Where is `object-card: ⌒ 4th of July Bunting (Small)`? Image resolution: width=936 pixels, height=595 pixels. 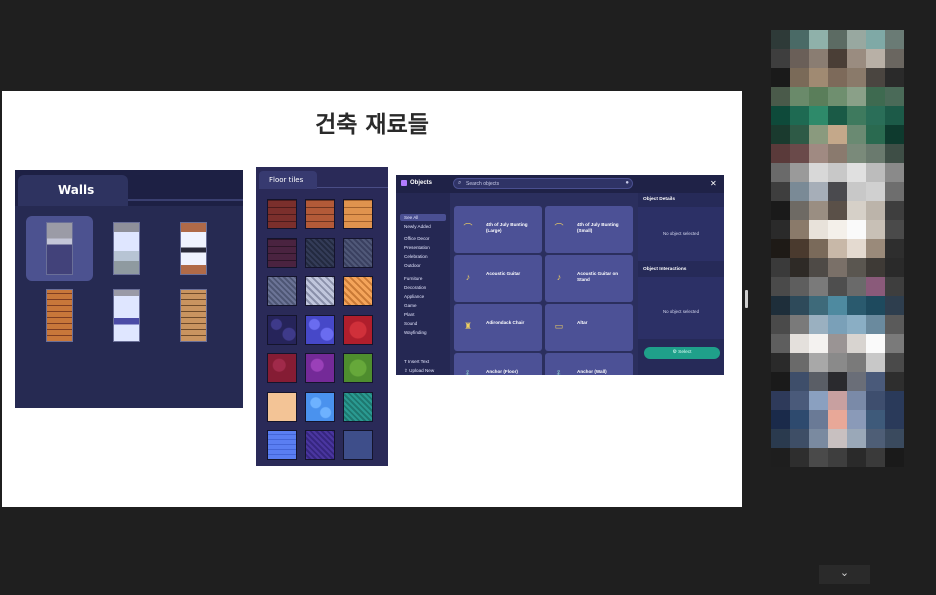
object-card: ⌒ 4th of July Bunting (Small) is located at coordinates (589, 229).